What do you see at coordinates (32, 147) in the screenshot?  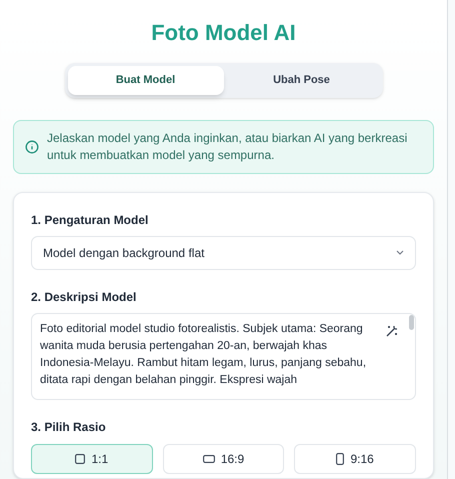 I see `info-icon` at bounding box center [32, 147].